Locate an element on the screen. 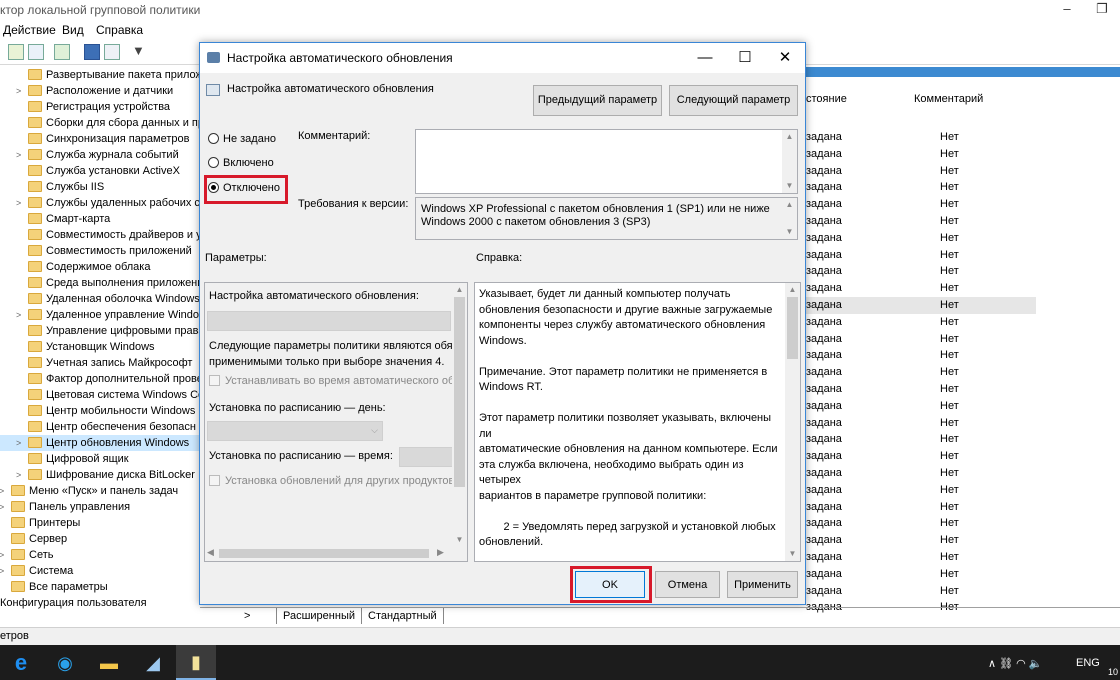 The height and width of the screenshot is (680, 1120). minimize-button: – is located at coordinates (1067, 10).